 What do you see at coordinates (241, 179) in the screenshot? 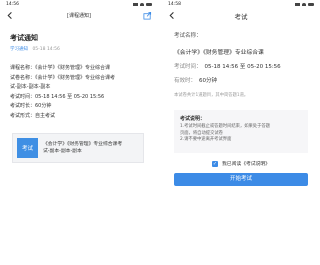
I see `start-exam-button: 开始考试` at bounding box center [241, 179].